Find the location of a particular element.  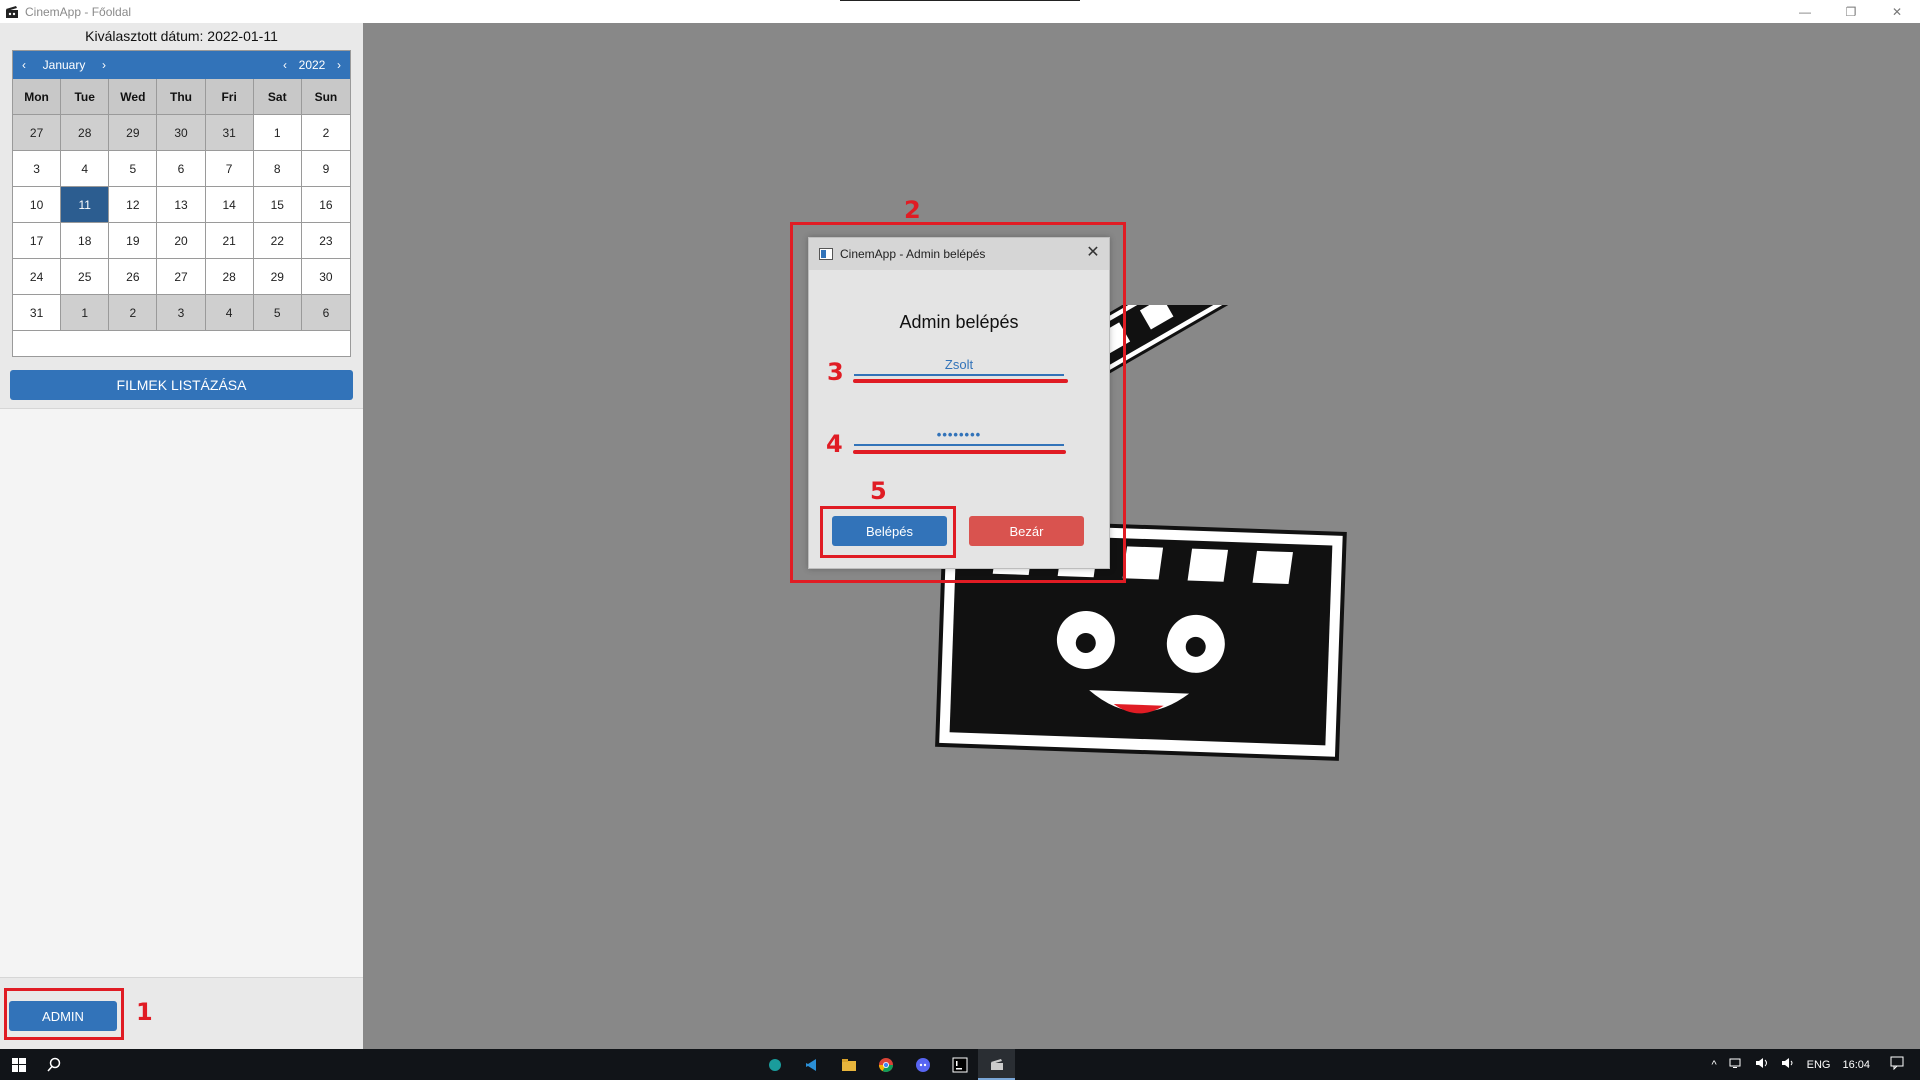

calendar-year: 2022 is located at coordinates (312, 65).